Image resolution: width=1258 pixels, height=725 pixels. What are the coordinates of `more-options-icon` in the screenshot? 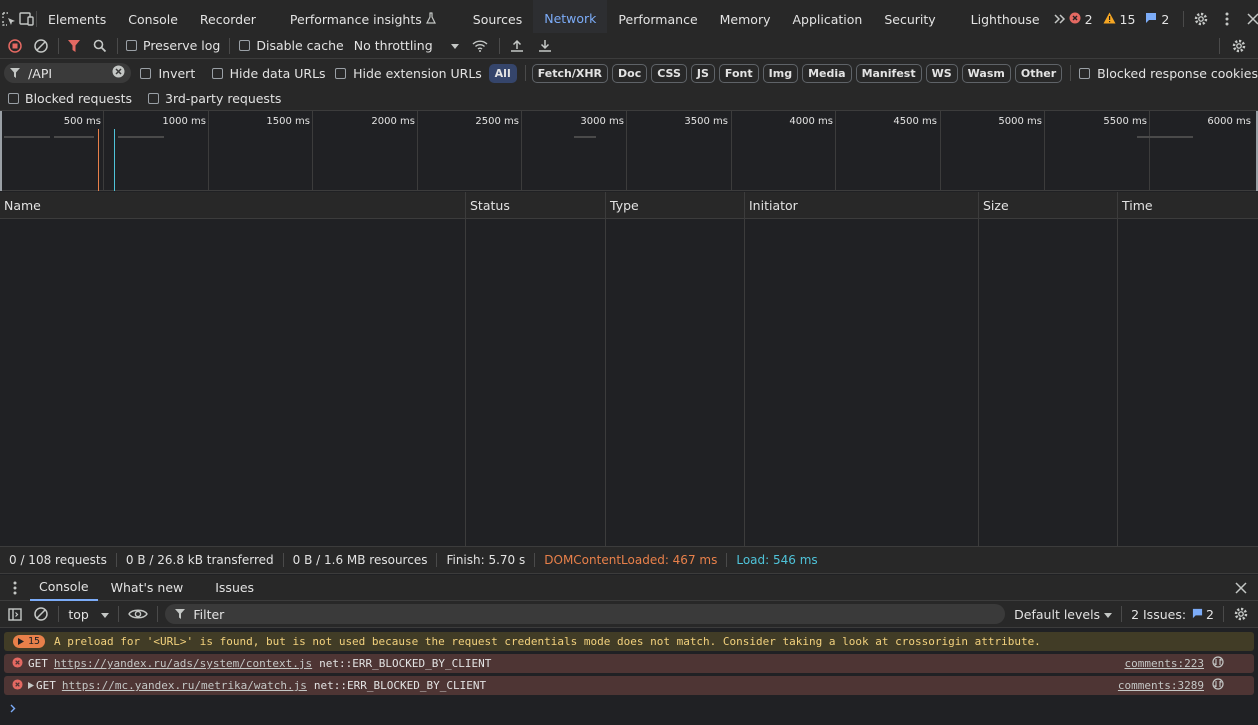 It's located at (1227, 19).